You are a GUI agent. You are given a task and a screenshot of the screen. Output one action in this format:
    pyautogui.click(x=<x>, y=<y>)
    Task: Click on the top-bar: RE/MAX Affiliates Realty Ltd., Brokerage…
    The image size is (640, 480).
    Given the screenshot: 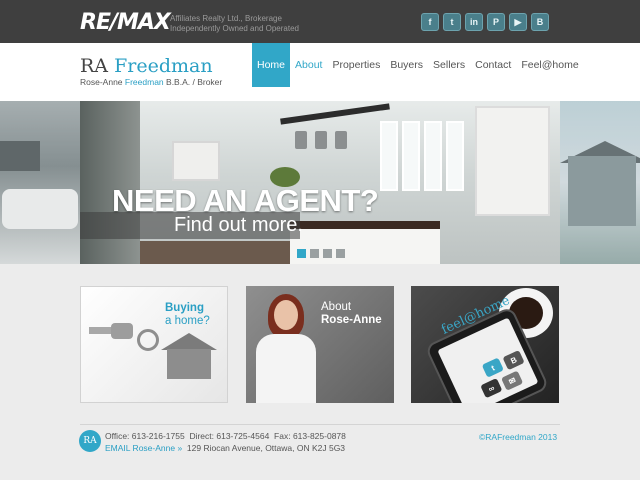 What is the action you would take?
    pyautogui.click(x=320, y=21)
    